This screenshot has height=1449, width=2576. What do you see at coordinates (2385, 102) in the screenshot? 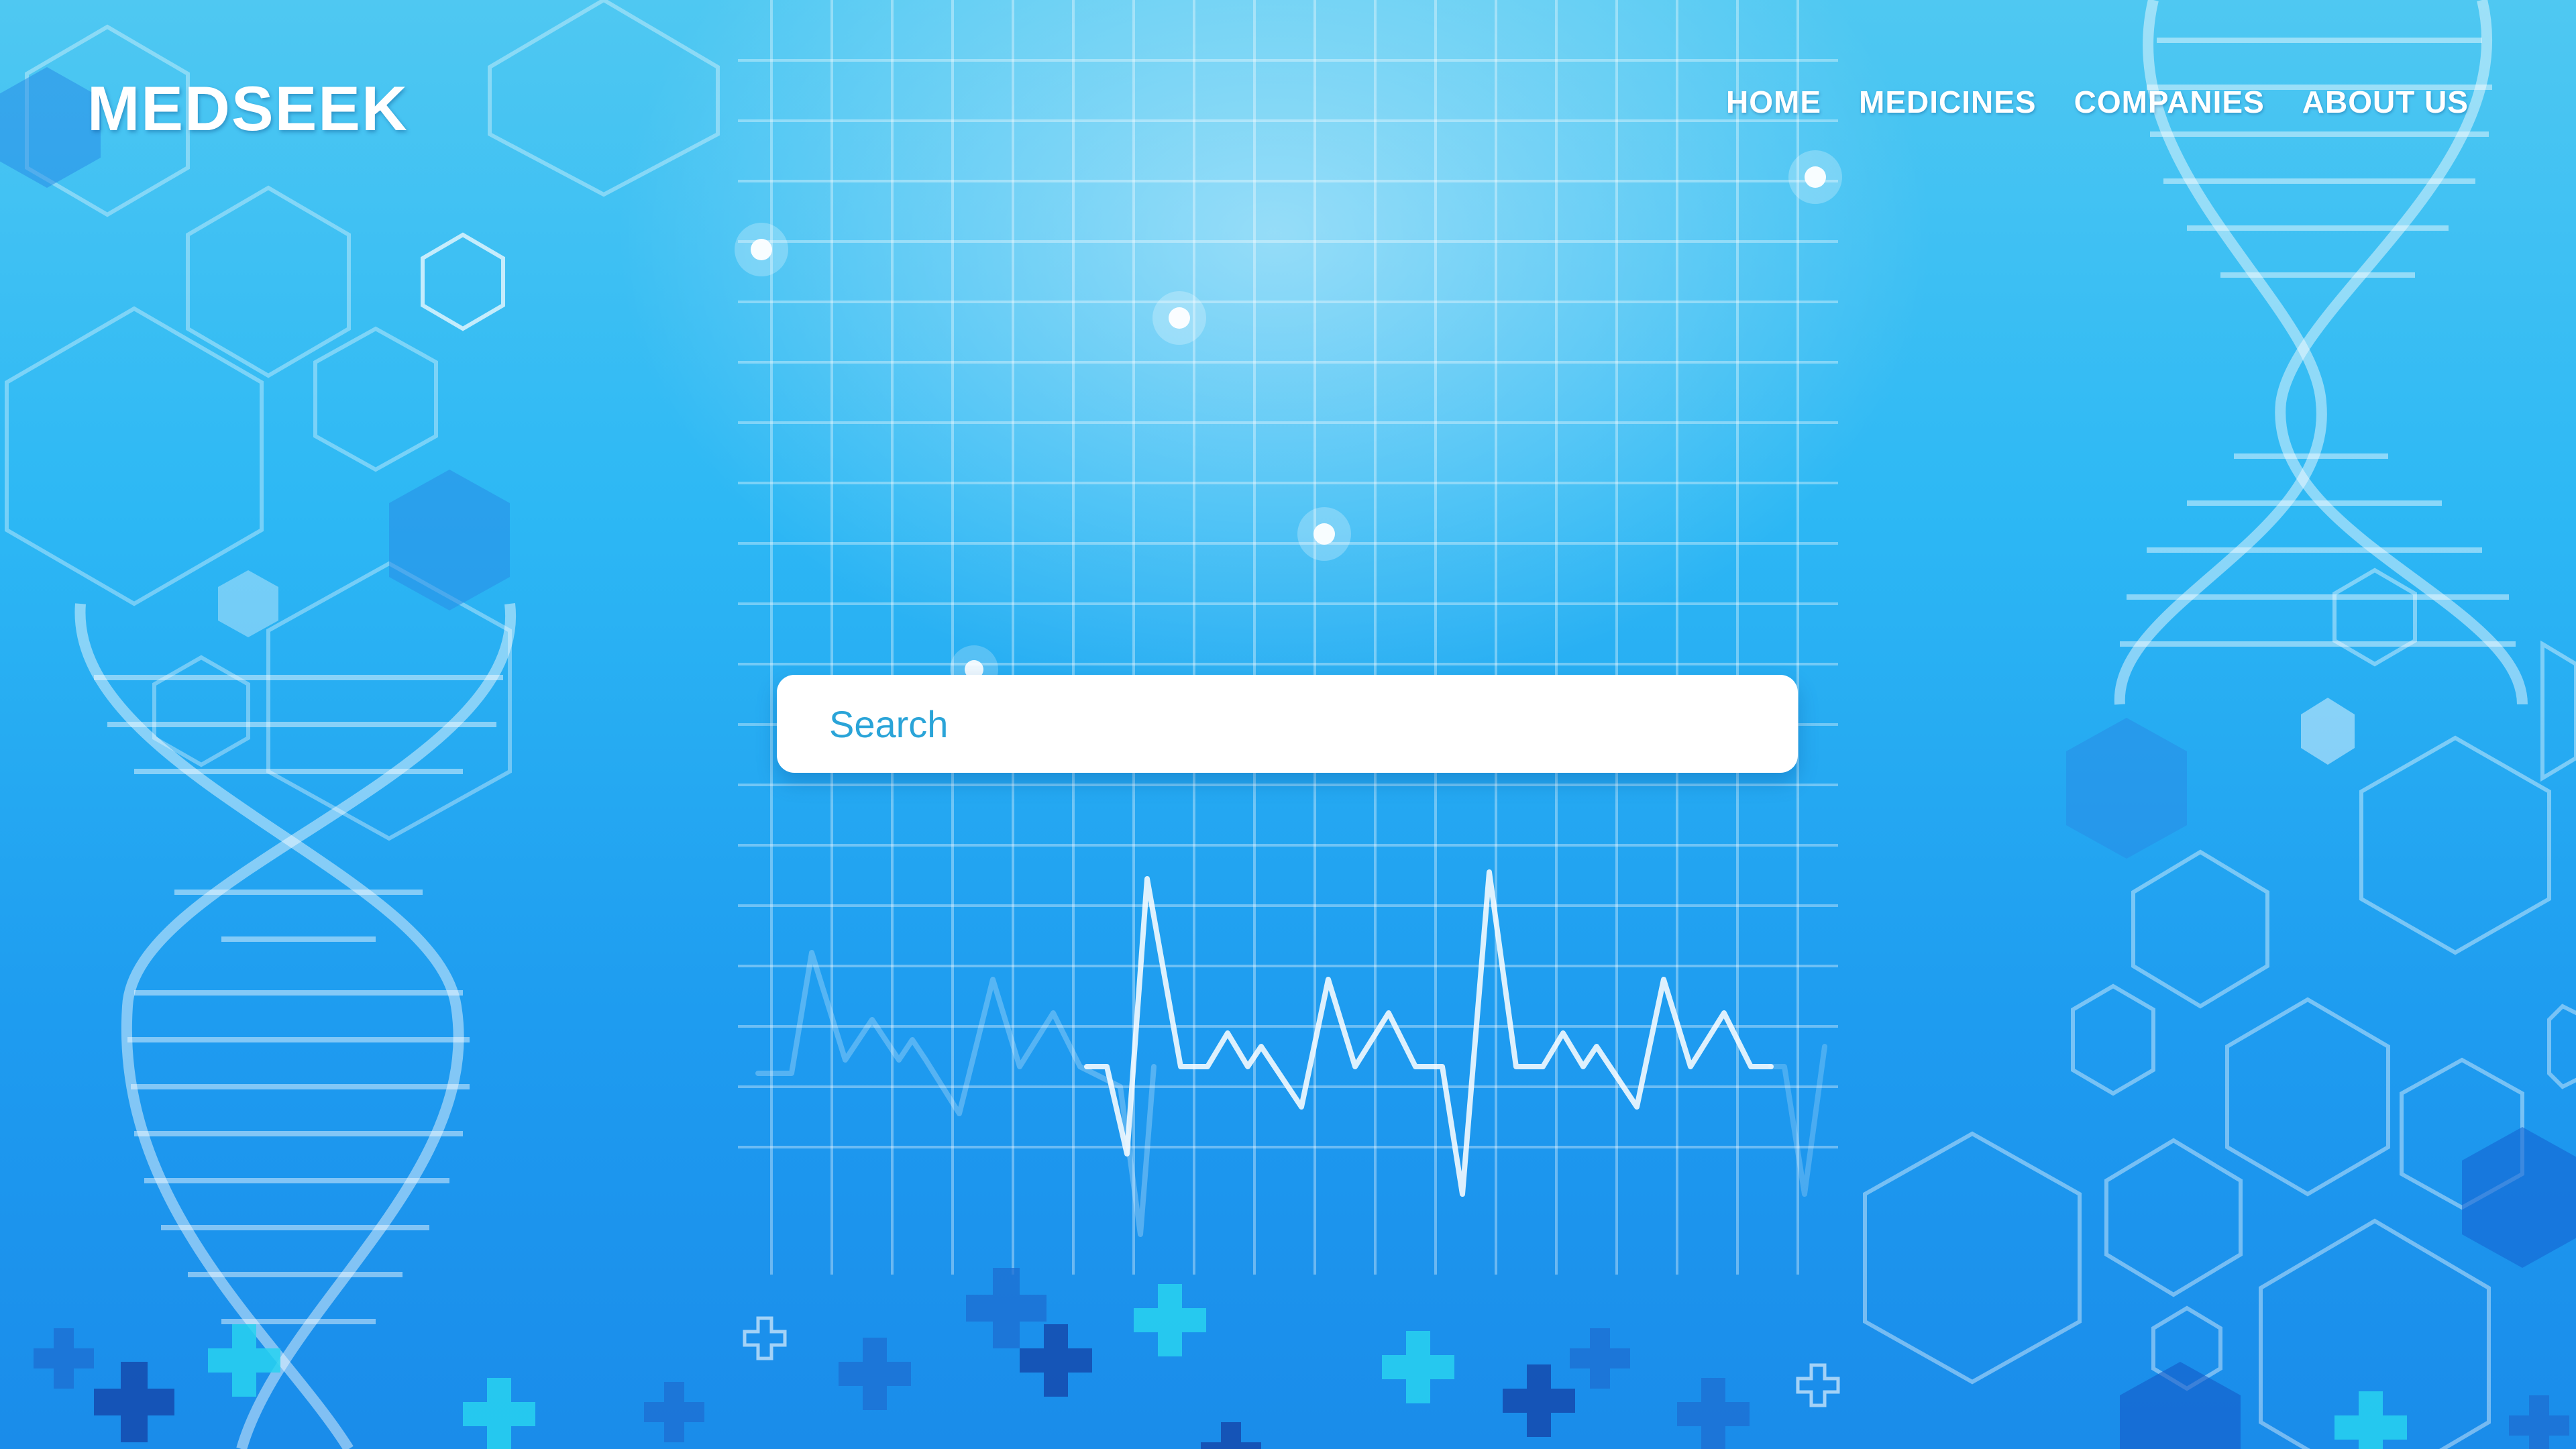
I see `nav-item-about-us: ABOUT US` at bounding box center [2385, 102].